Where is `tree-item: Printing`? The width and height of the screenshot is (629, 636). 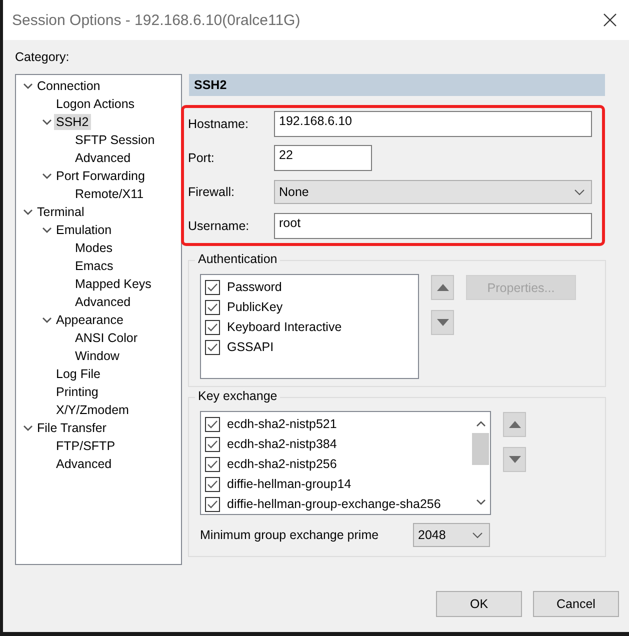
tree-item: Printing is located at coordinates (77, 392).